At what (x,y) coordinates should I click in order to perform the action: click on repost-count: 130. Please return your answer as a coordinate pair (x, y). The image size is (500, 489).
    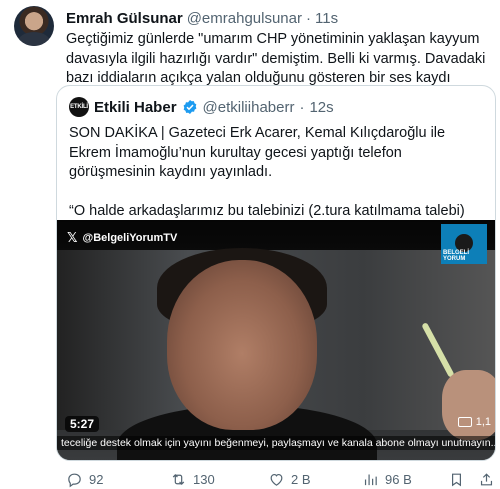
    Looking at the image, I should click on (204, 479).